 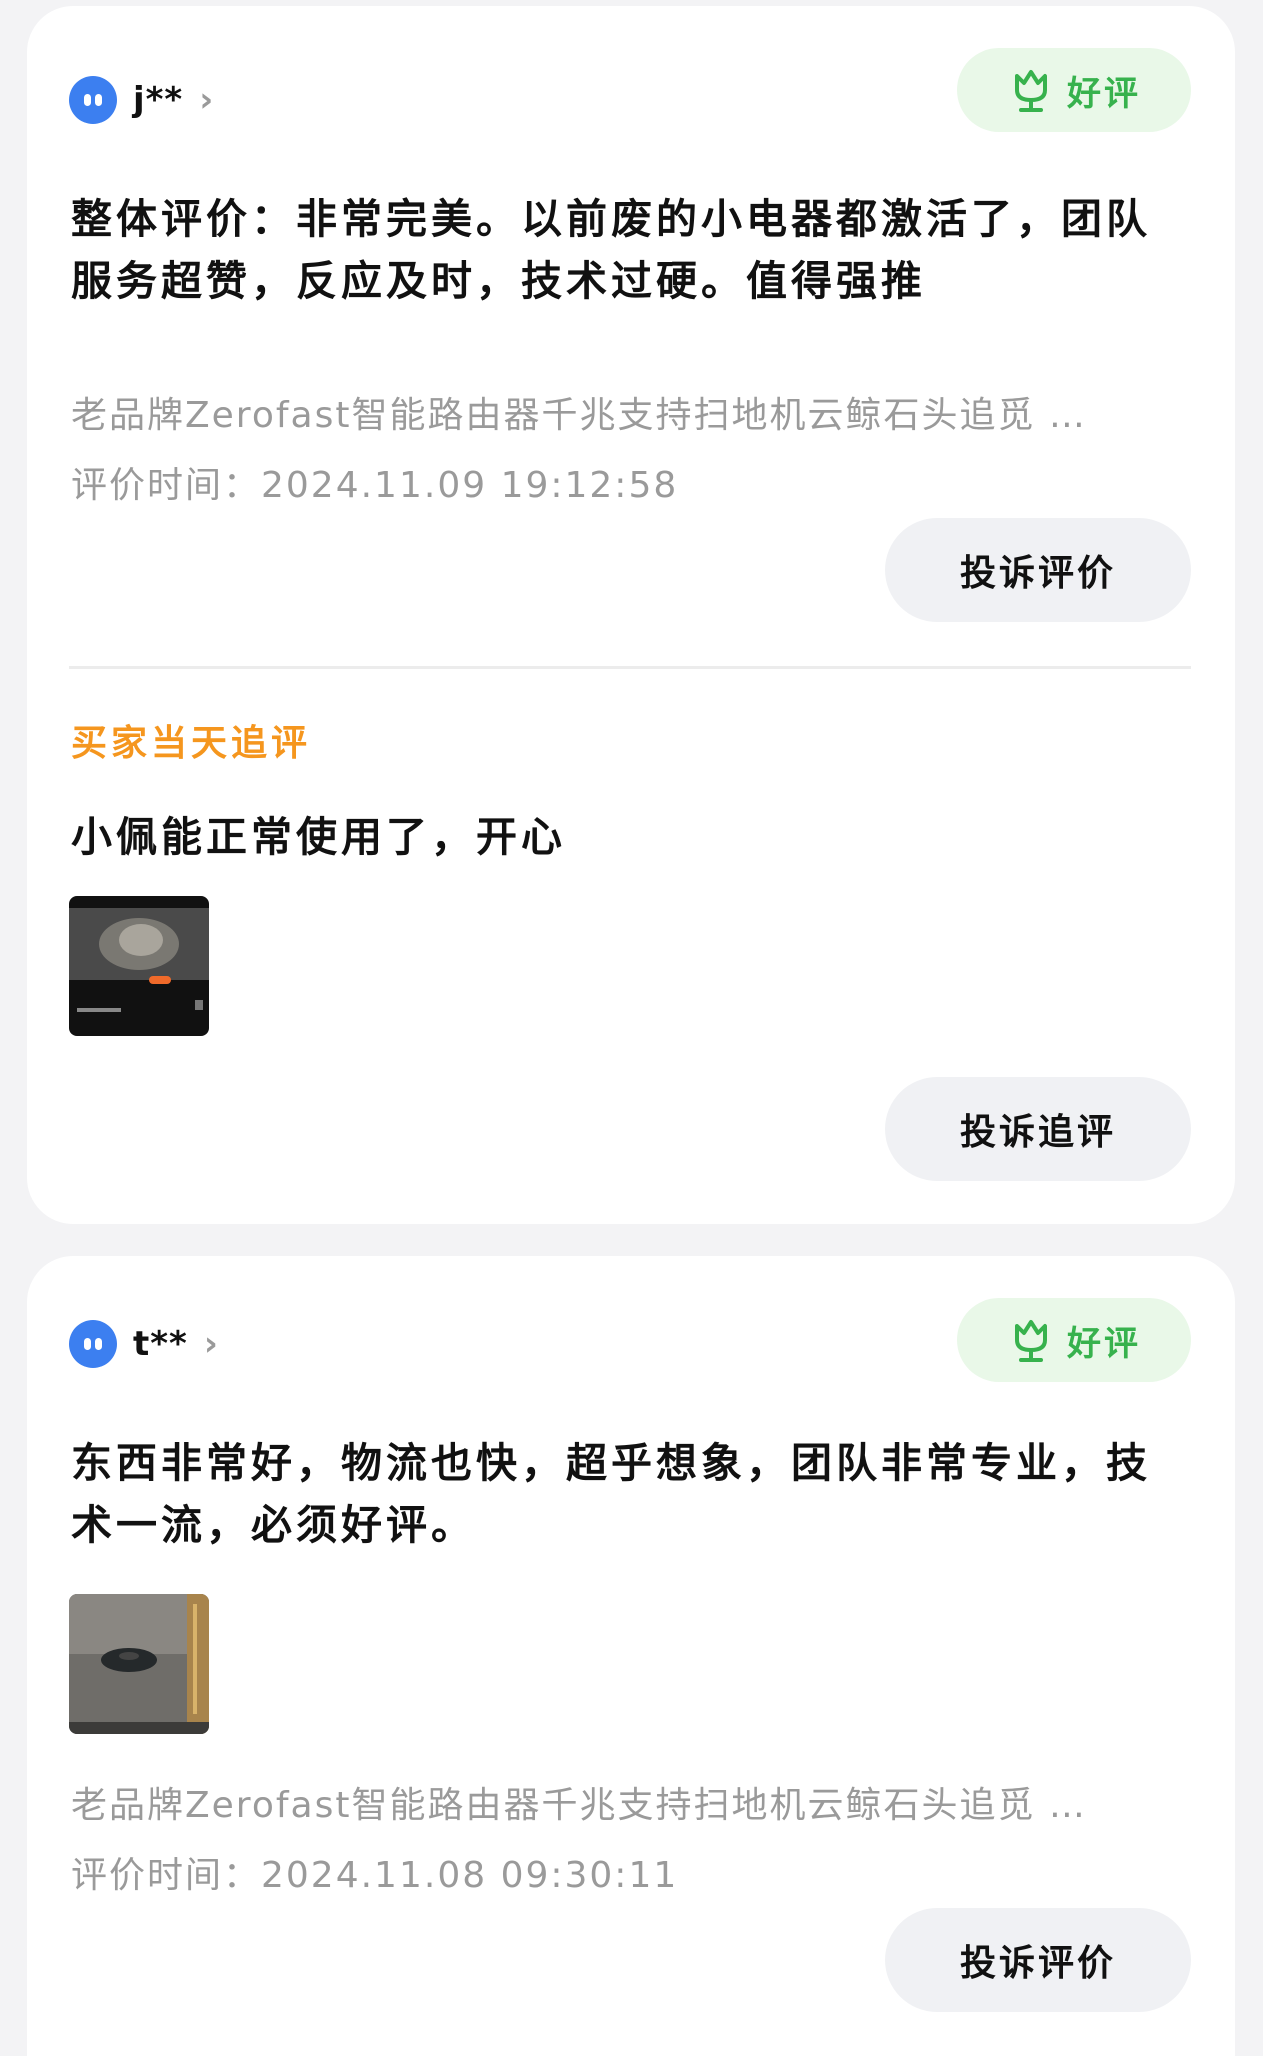 What do you see at coordinates (375, 1875) in the screenshot?
I see `review-time: 评价时间：2024.11.08 09:30:11` at bounding box center [375, 1875].